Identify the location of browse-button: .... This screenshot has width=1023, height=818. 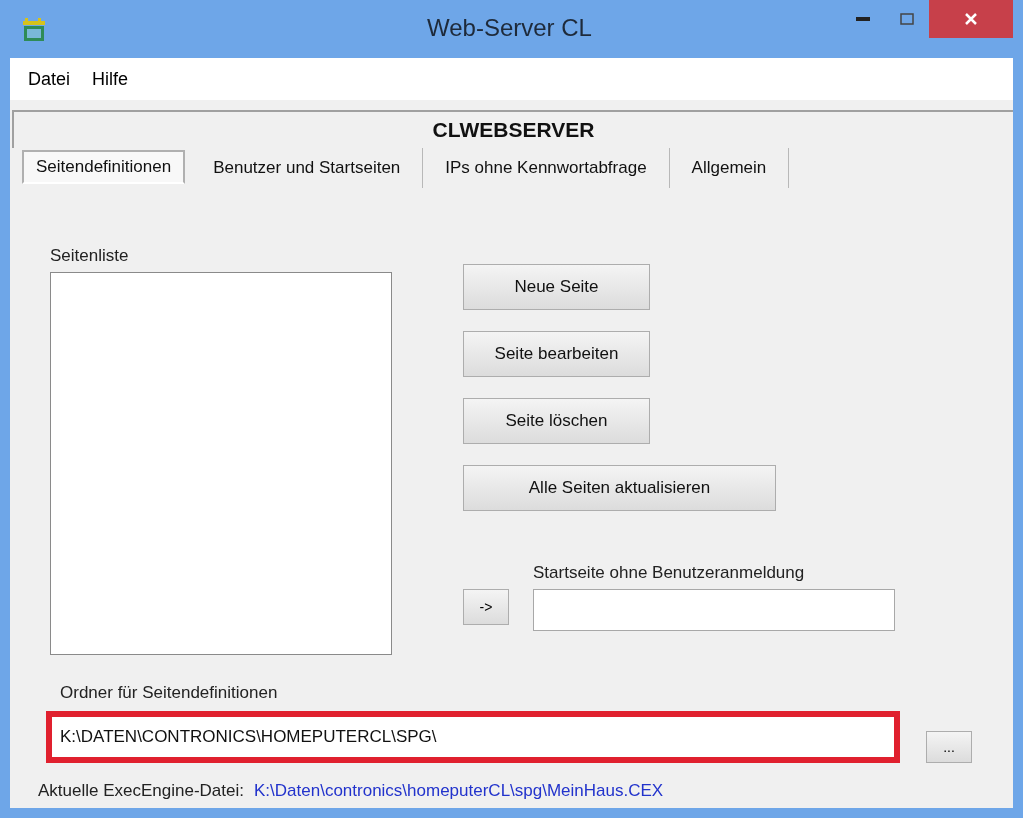
(949, 747).